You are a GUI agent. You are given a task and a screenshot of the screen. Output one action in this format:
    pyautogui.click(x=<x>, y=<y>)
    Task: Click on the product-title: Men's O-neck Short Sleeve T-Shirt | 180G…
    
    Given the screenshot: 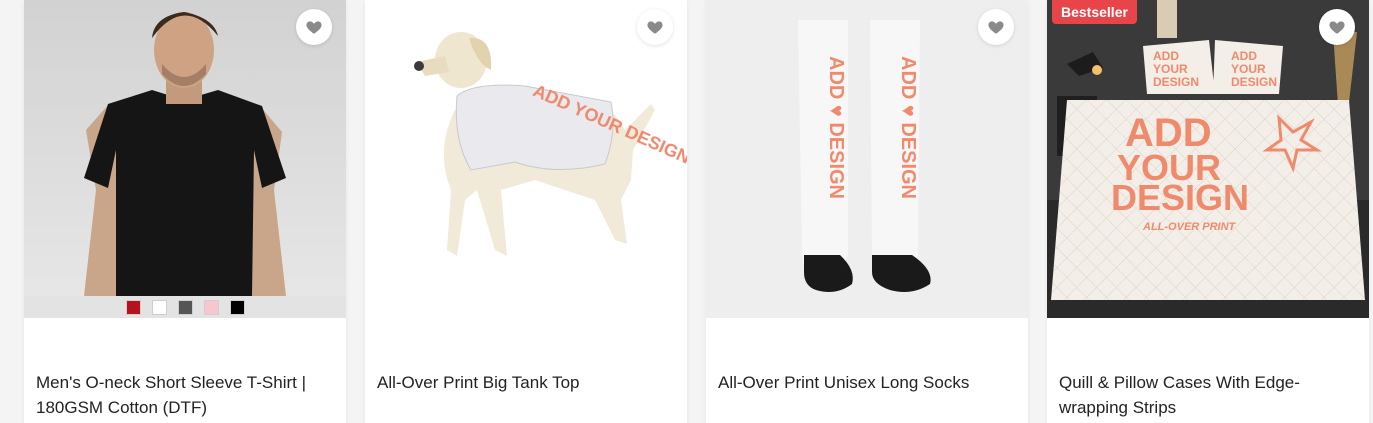 What is the action you would take?
    pyautogui.click(x=186, y=395)
    